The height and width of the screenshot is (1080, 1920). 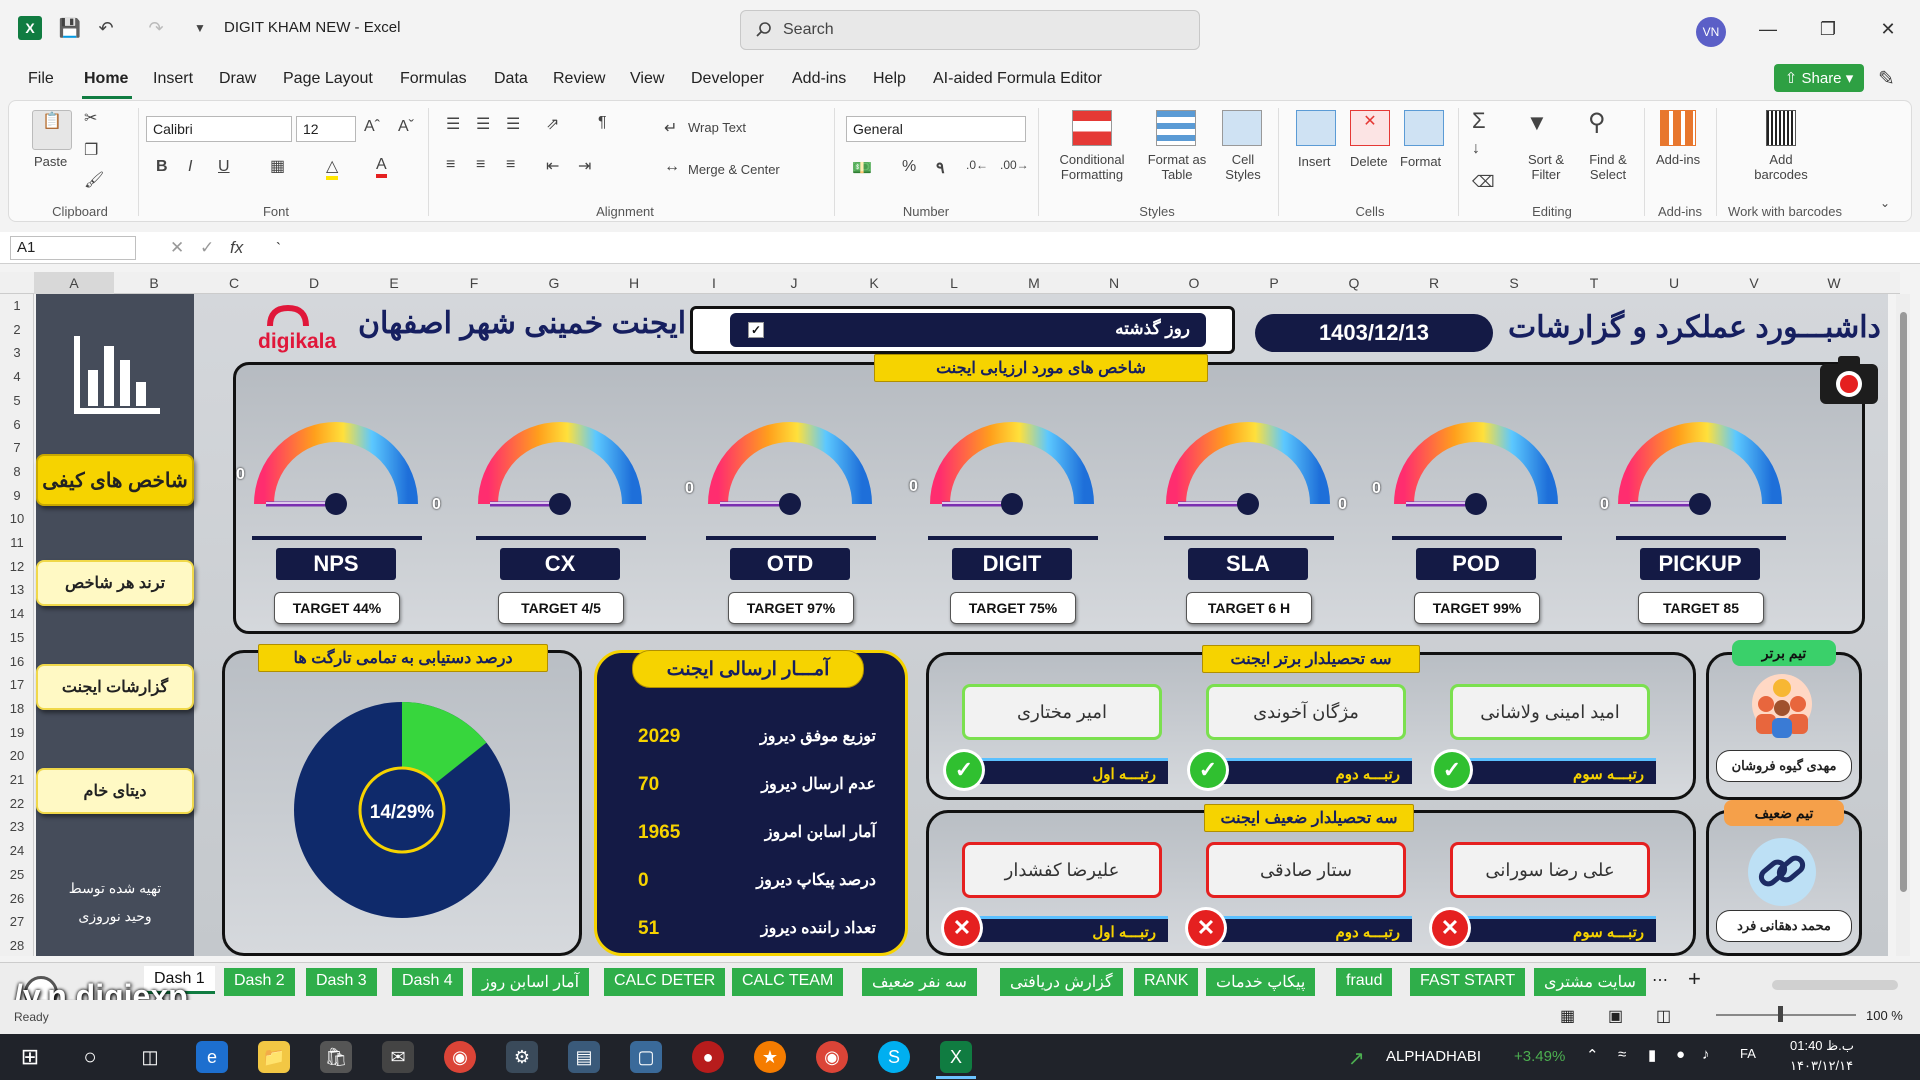 What do you see at coordinates (1828, 29) in the screenshot?
I see `restore-icon: ❐` at bounding box center [1828, 29].